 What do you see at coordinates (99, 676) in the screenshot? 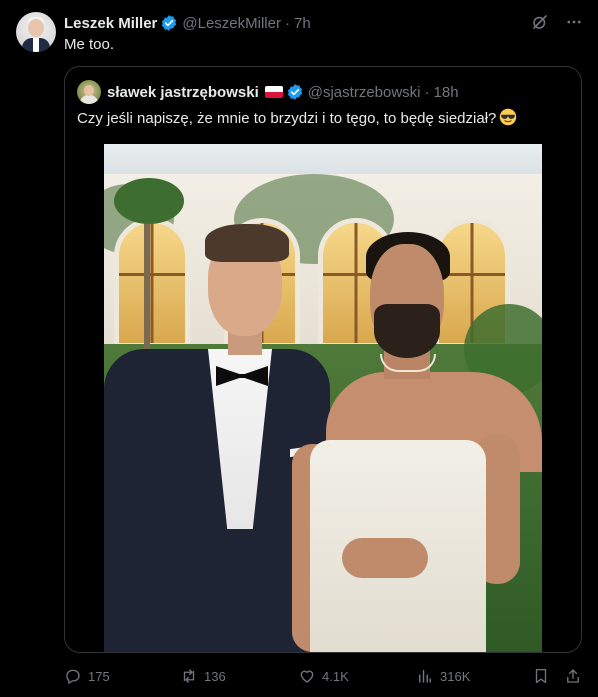
I see `reply-count: 175` at bounding box center [99, 676].